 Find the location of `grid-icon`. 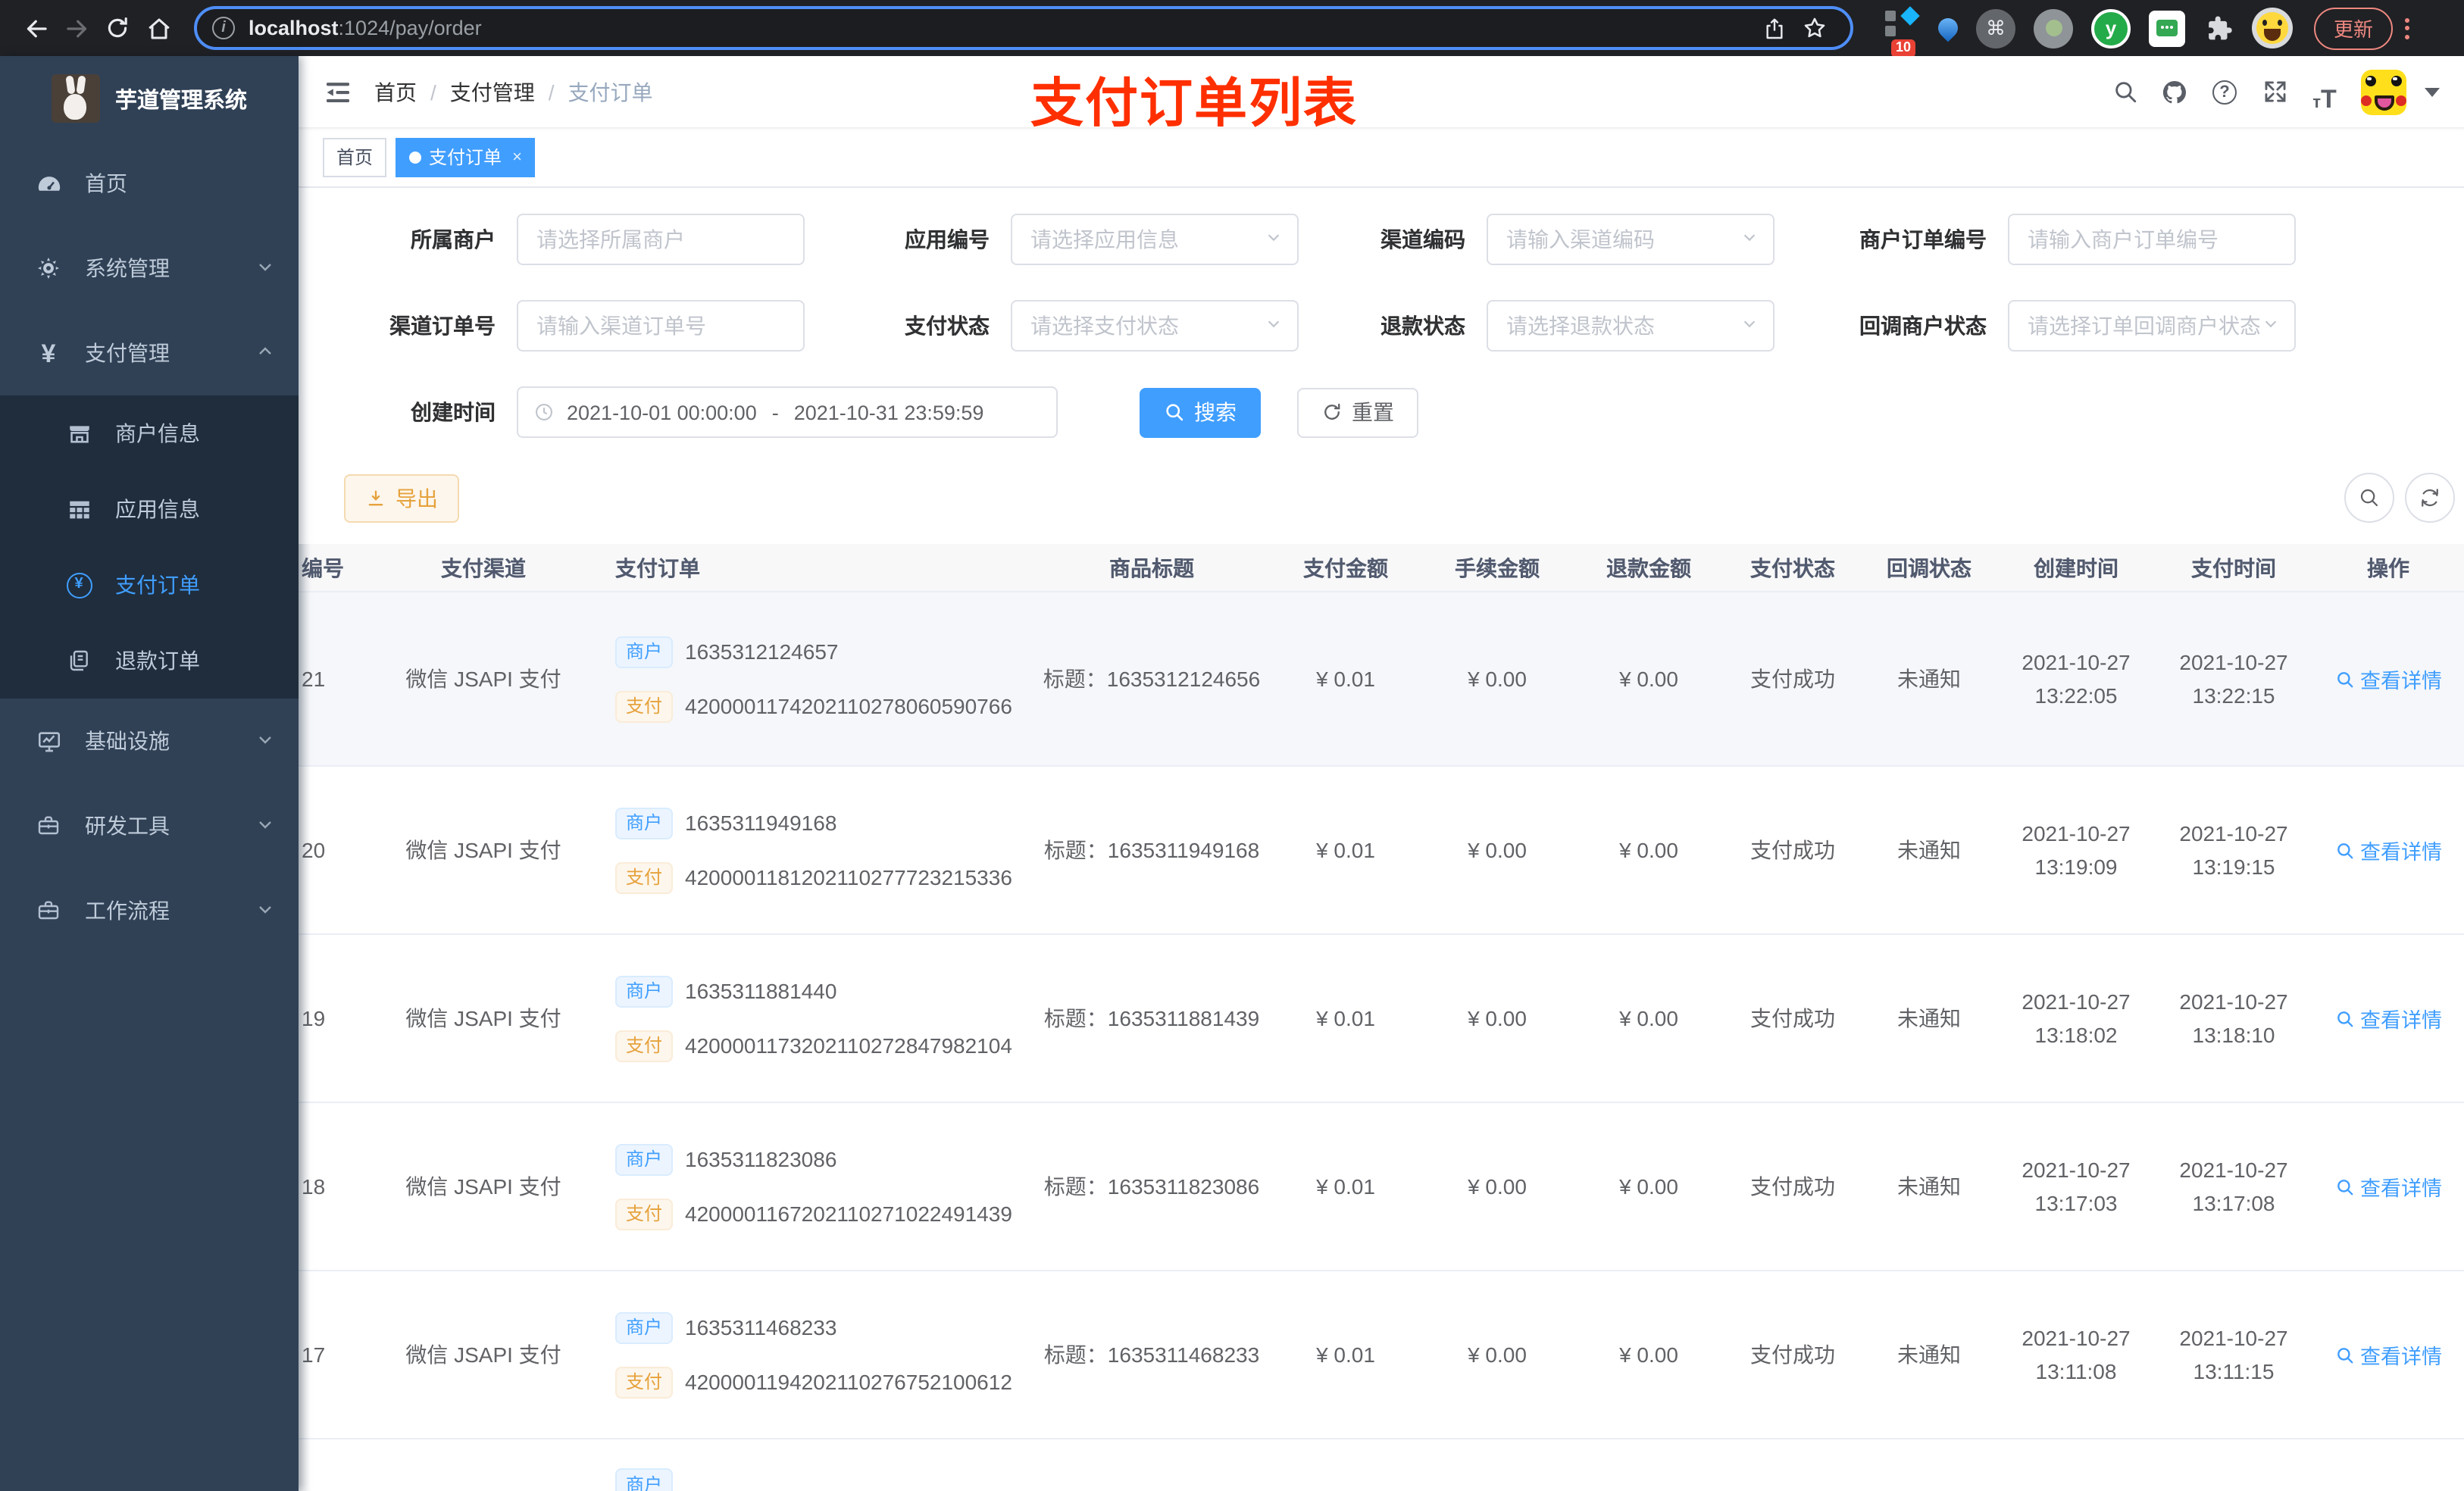

grid-icon is located at coordinates (79, 509).